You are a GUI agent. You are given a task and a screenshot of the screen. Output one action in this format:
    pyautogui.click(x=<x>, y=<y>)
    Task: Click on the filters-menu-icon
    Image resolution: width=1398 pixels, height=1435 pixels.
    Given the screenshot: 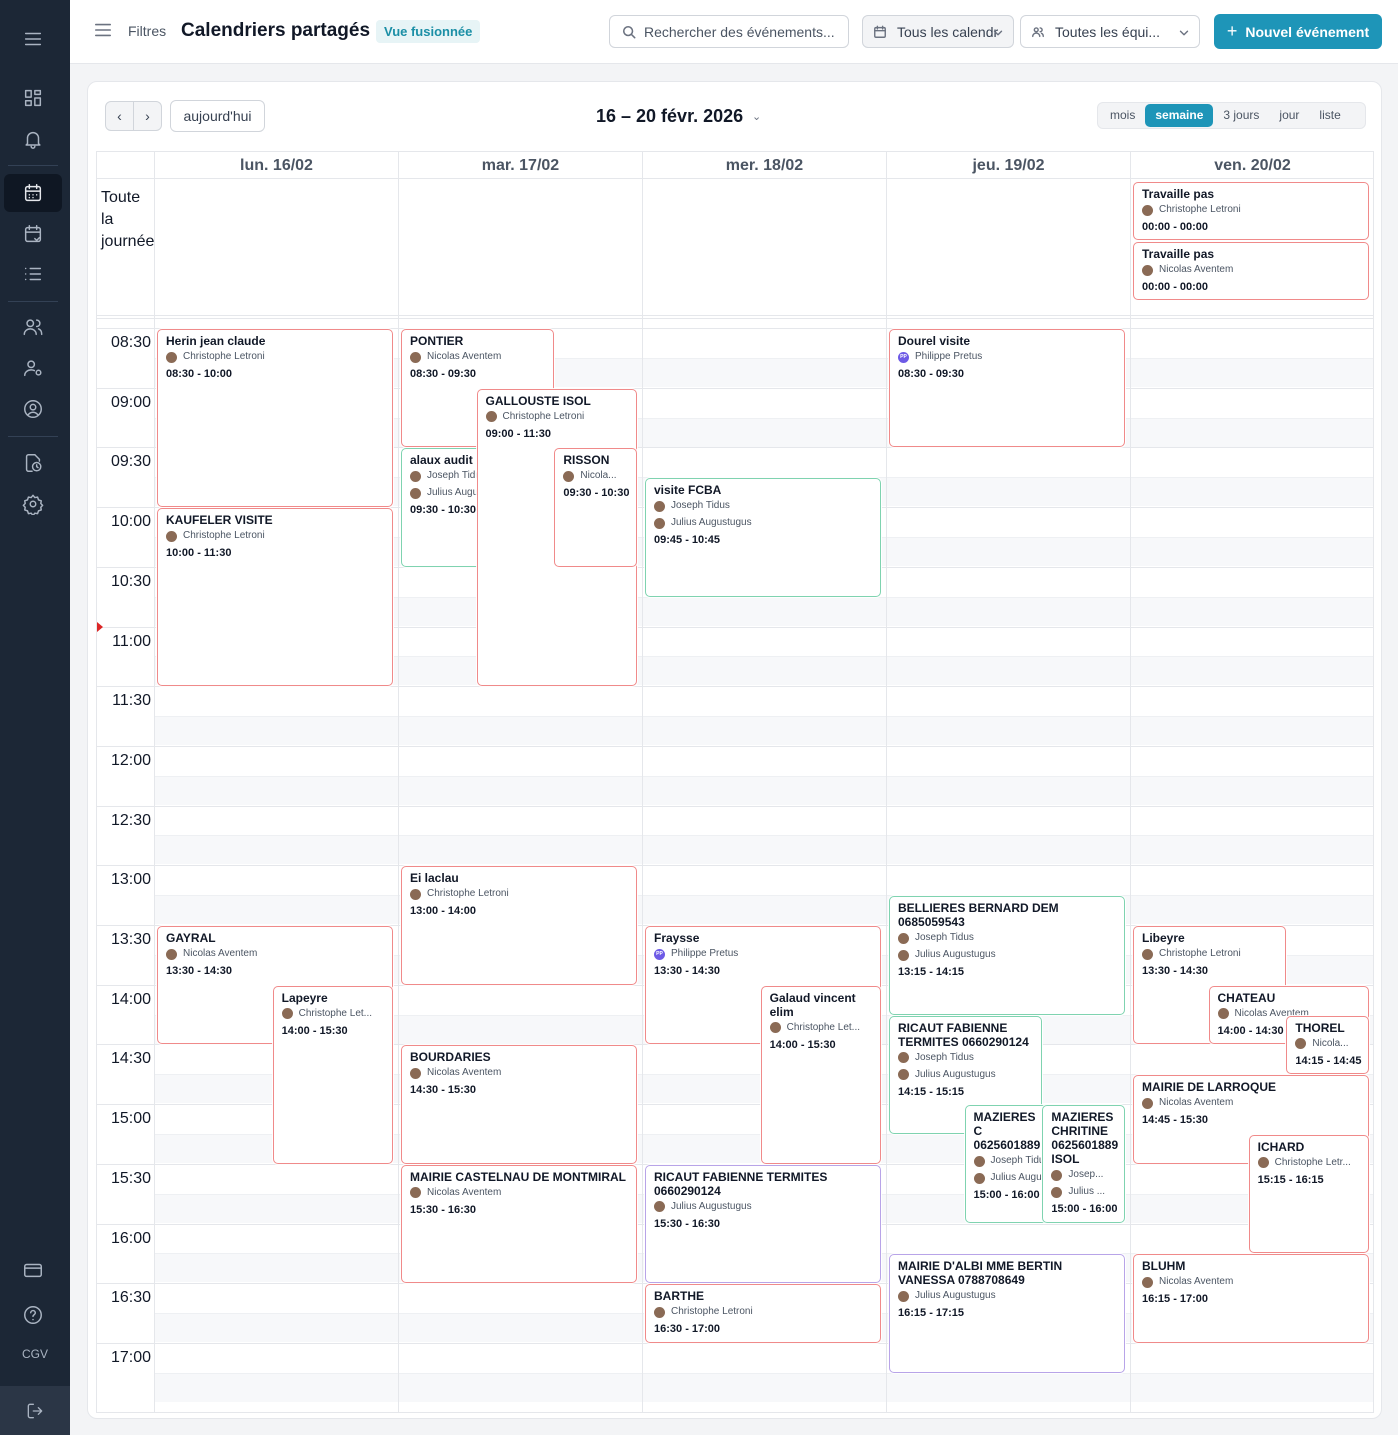 What is the action you would take?
    pyautogui.click(x=104, y=31)
    